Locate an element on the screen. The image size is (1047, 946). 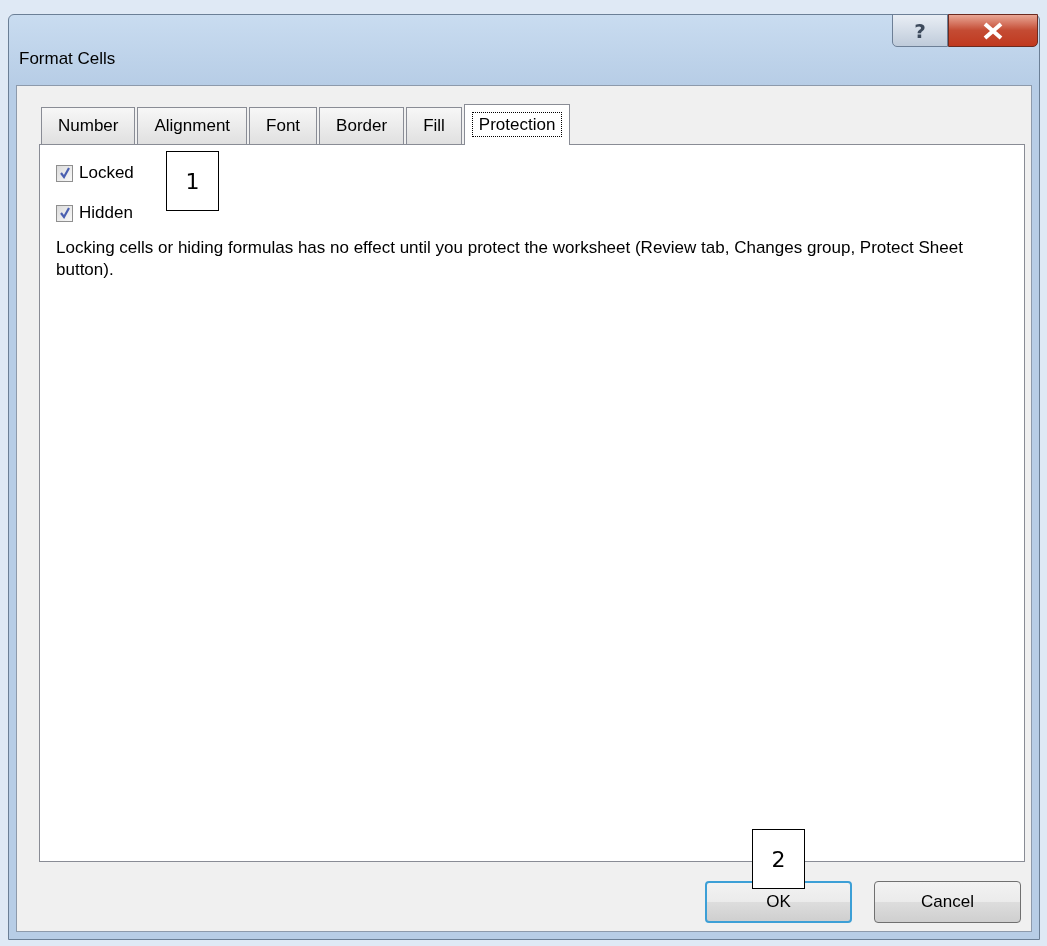
tab: Protection is located at coordinates (517, 124).